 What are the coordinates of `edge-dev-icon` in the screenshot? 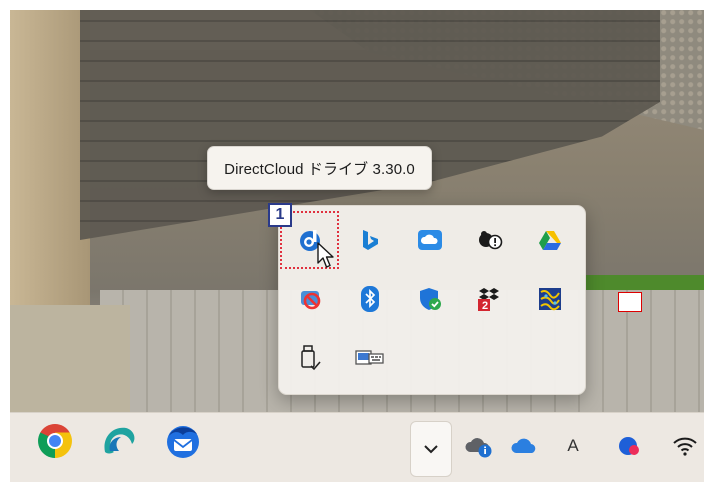 It's located at (119, 441).